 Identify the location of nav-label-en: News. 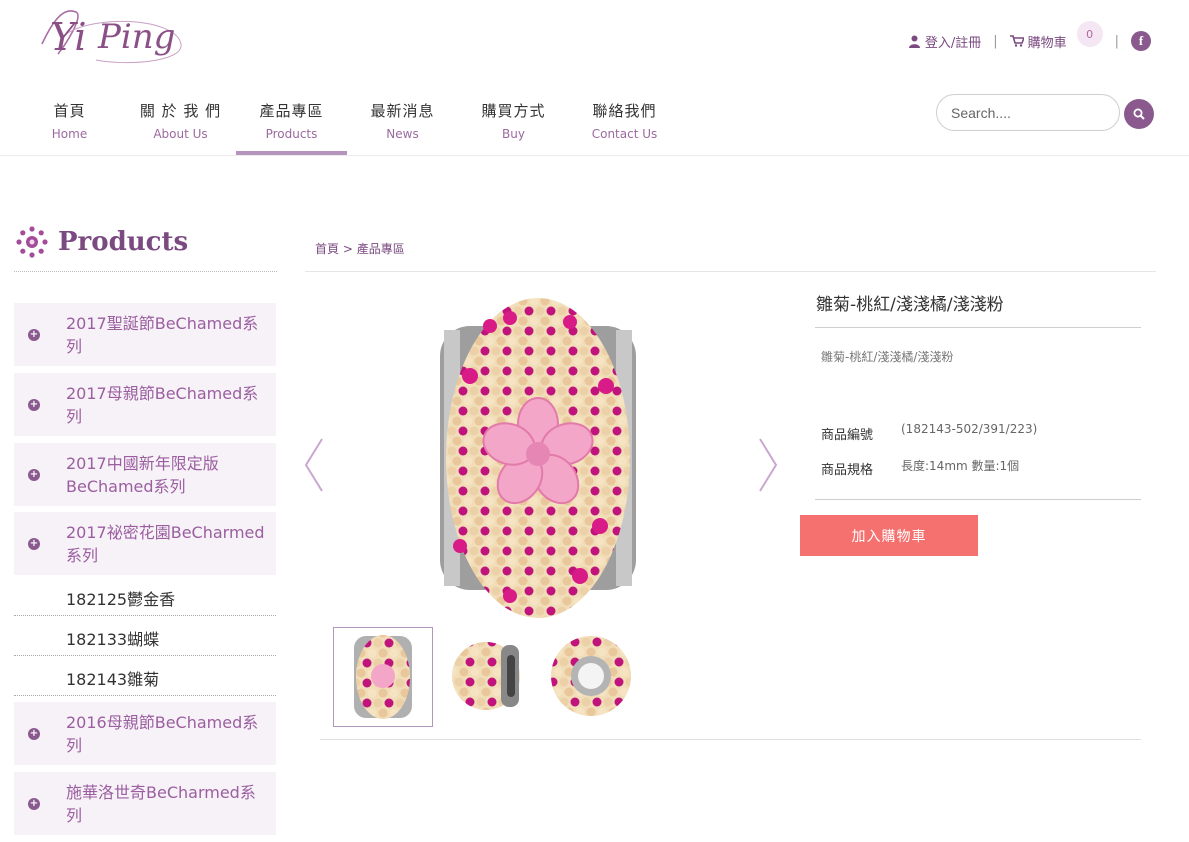
(402, 134).